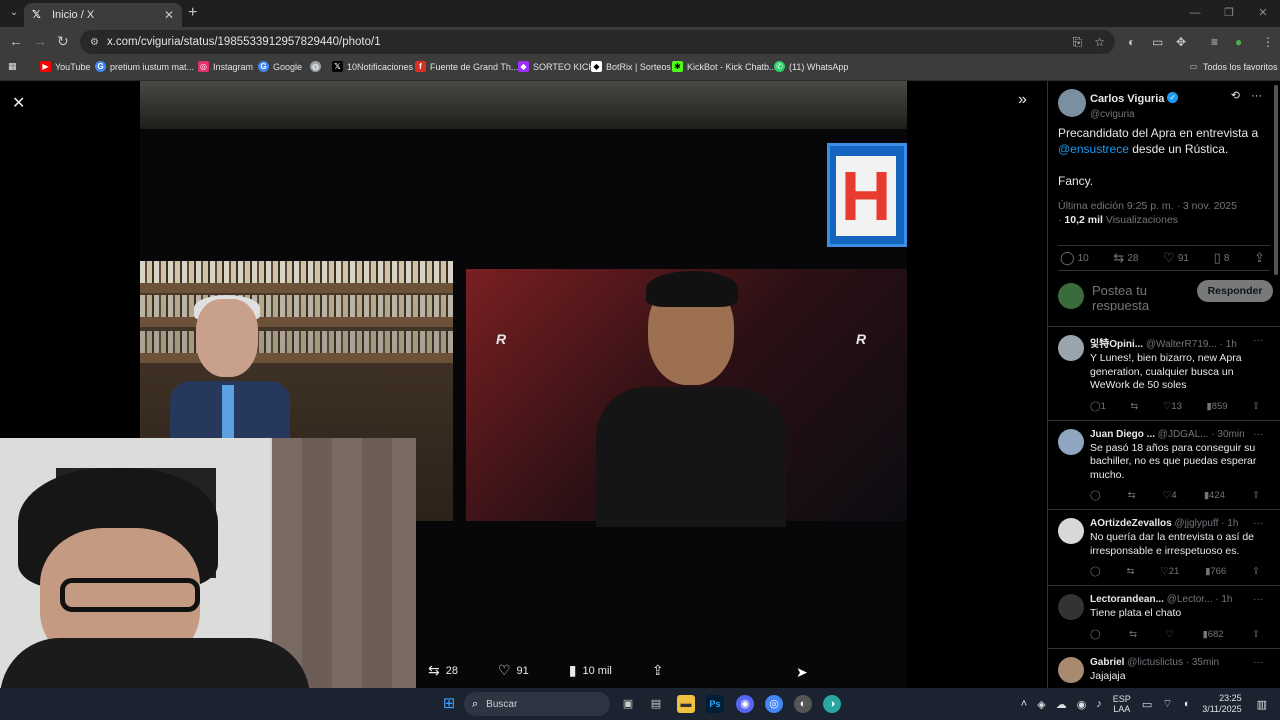  What do you see at coordinates (1147, 704) in the screenshot?
I see `display-icon: ▭` at bounding box center [1147, 704].